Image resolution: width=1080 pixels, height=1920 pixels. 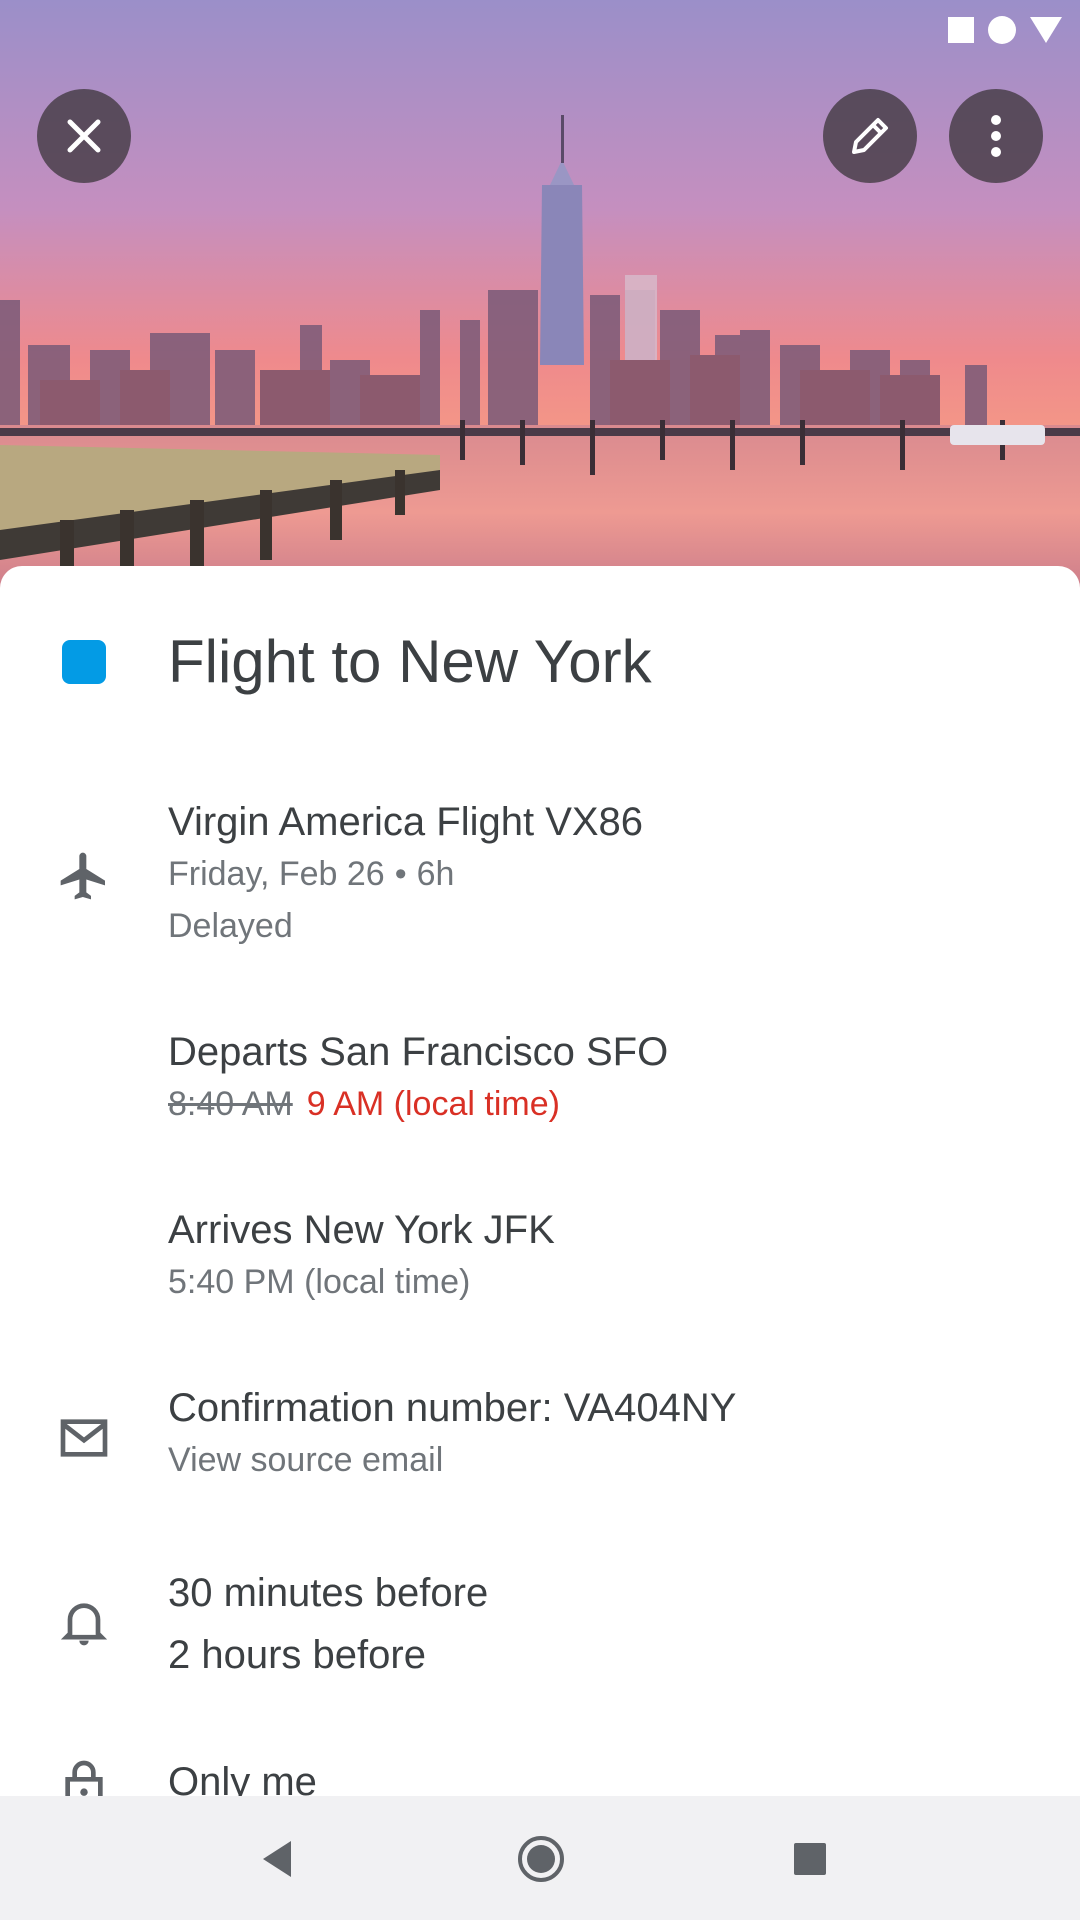 What do you see at coordinates (604, 1460) in the screenshot?
I see `view-source-email-link: View source email` at bounding box center [604, 1460].